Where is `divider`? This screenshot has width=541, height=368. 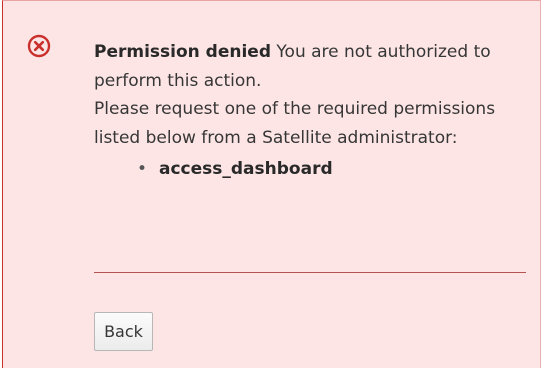 divider is located at coordinates (310, 272).